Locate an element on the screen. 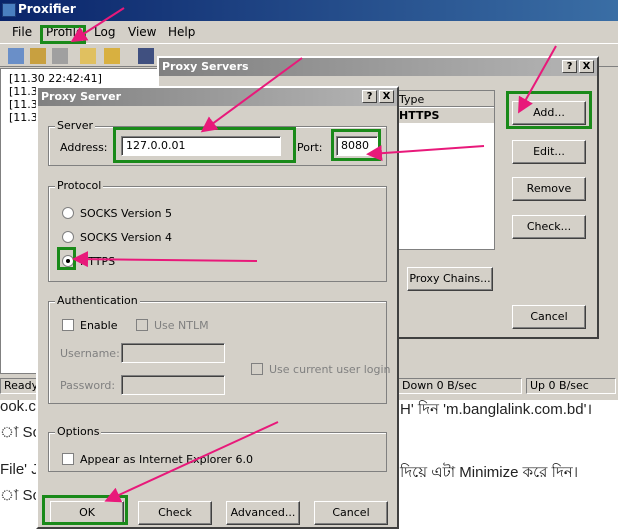 Image resolution: width=618 pixels, height=529 pixels. arrow-to-address is located at coordinates (251, 95).